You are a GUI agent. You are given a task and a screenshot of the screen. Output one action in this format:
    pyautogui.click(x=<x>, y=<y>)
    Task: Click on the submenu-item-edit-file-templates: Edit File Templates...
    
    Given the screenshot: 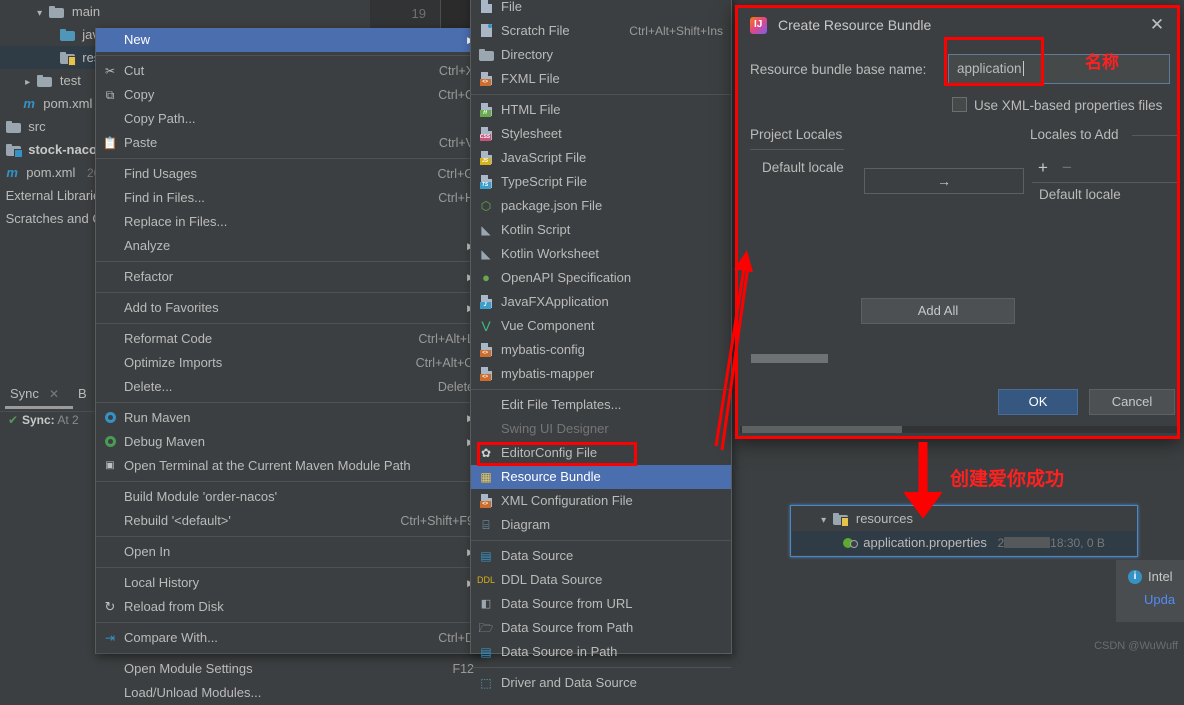 What is the action you would take?
    pyautogui.click(x=601, y=405)
    